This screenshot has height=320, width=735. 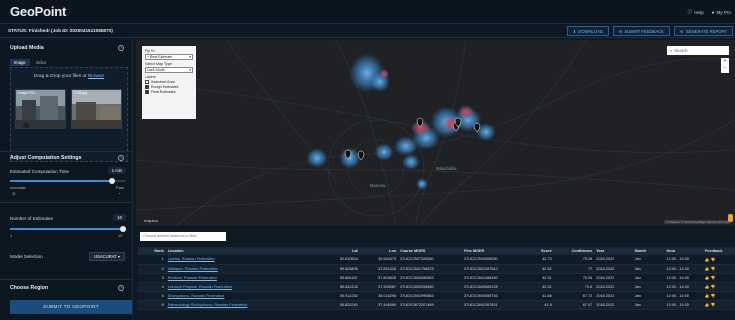 What do you see at coordinates (683, 251) in the screenshot?
I see `header-hour: Hour` at bounding box center [683, 251].